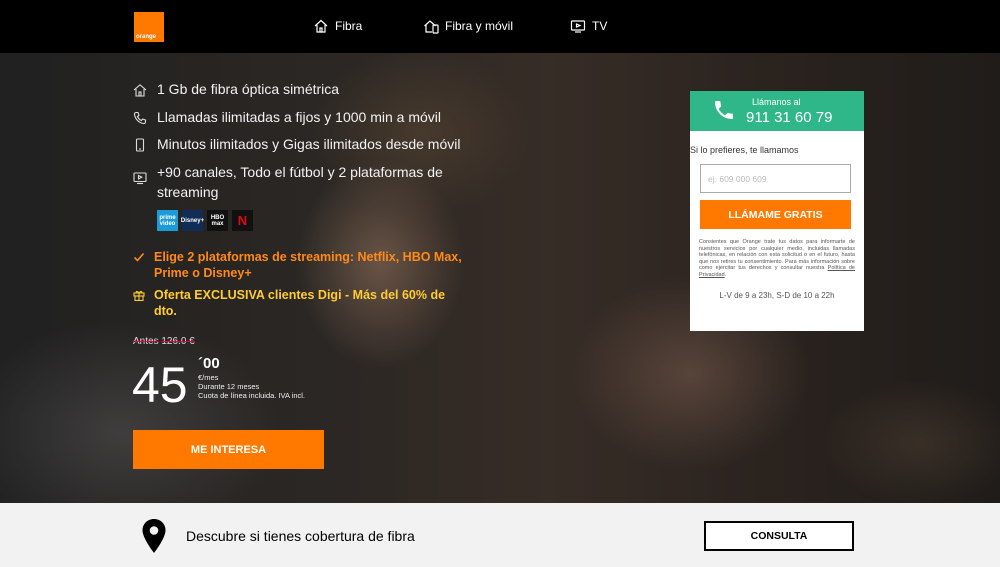 The width and height of the screenshot is (1000, 567). Describe the element at coordinates (349, 26) in the screenshot. I see `nav-label: Fibra` at that location.